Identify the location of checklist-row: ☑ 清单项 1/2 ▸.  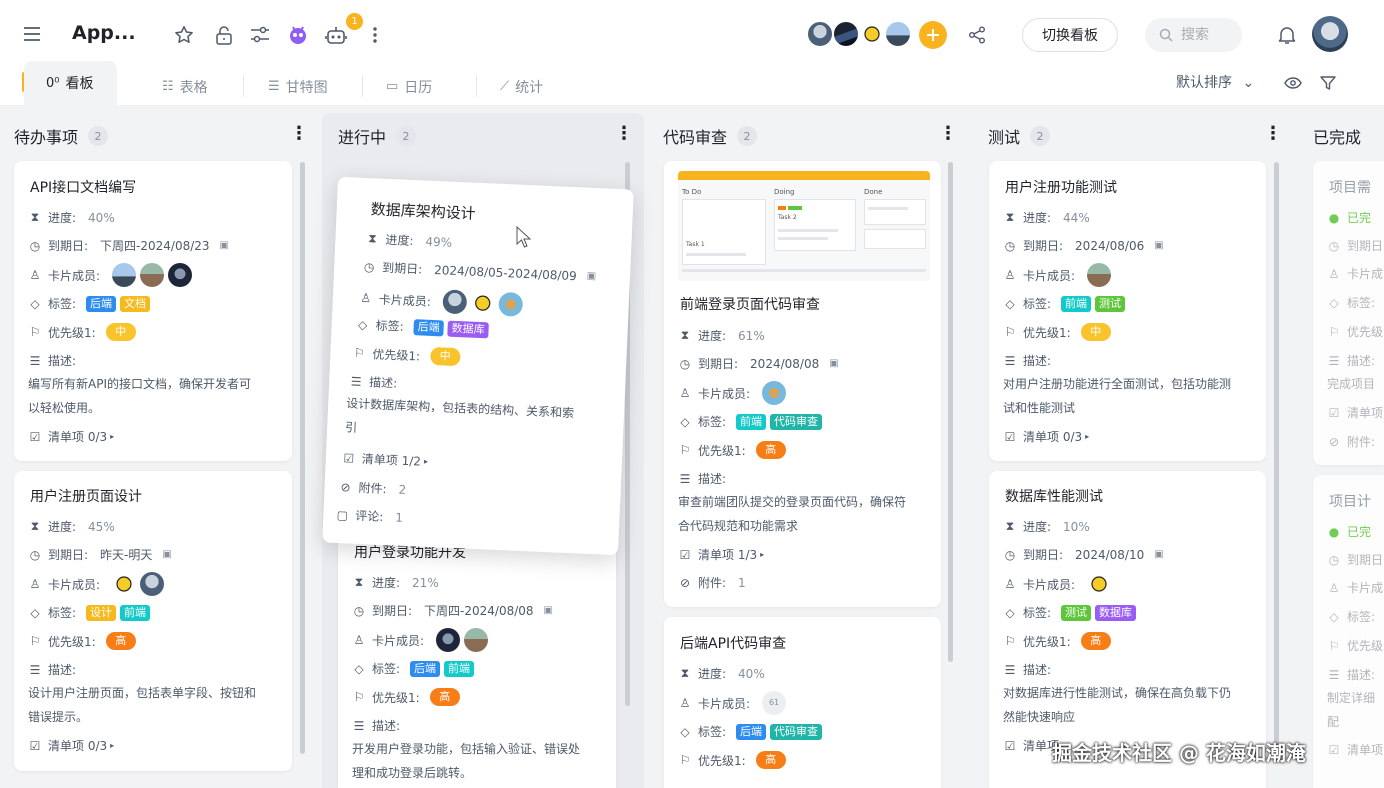
(385, 459).